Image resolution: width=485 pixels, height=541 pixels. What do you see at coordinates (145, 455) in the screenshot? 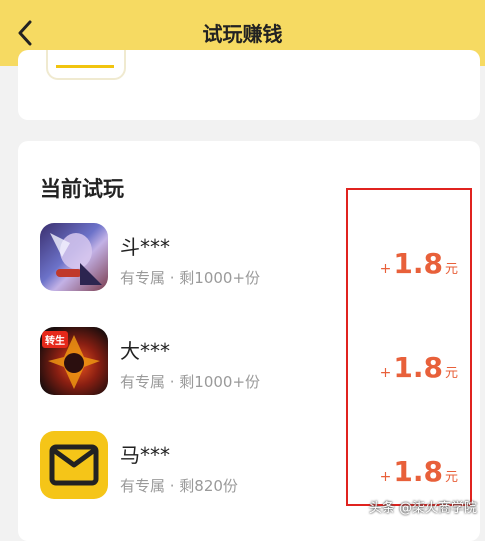
I see `app-name: 马***` at bounding box center [145, 455].